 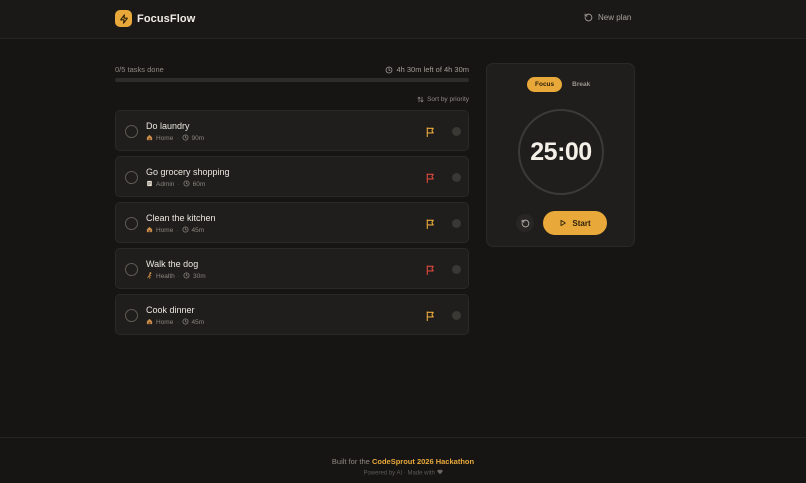 I want to click on task-title: Walk the dog, so click(x=172, y=264).